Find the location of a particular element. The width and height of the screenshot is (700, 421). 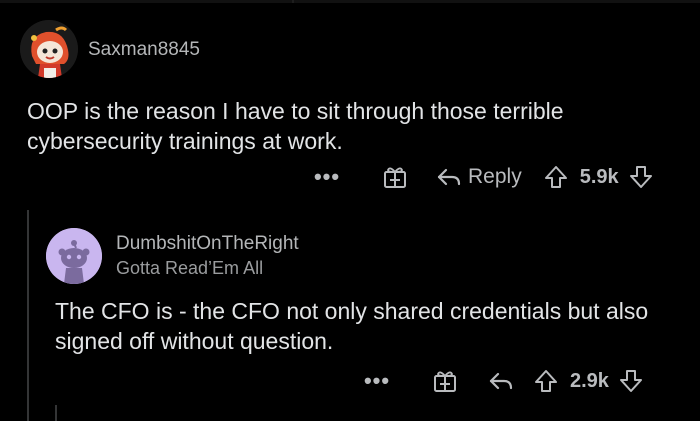

upvote-button is located at coordinates (556, 177).